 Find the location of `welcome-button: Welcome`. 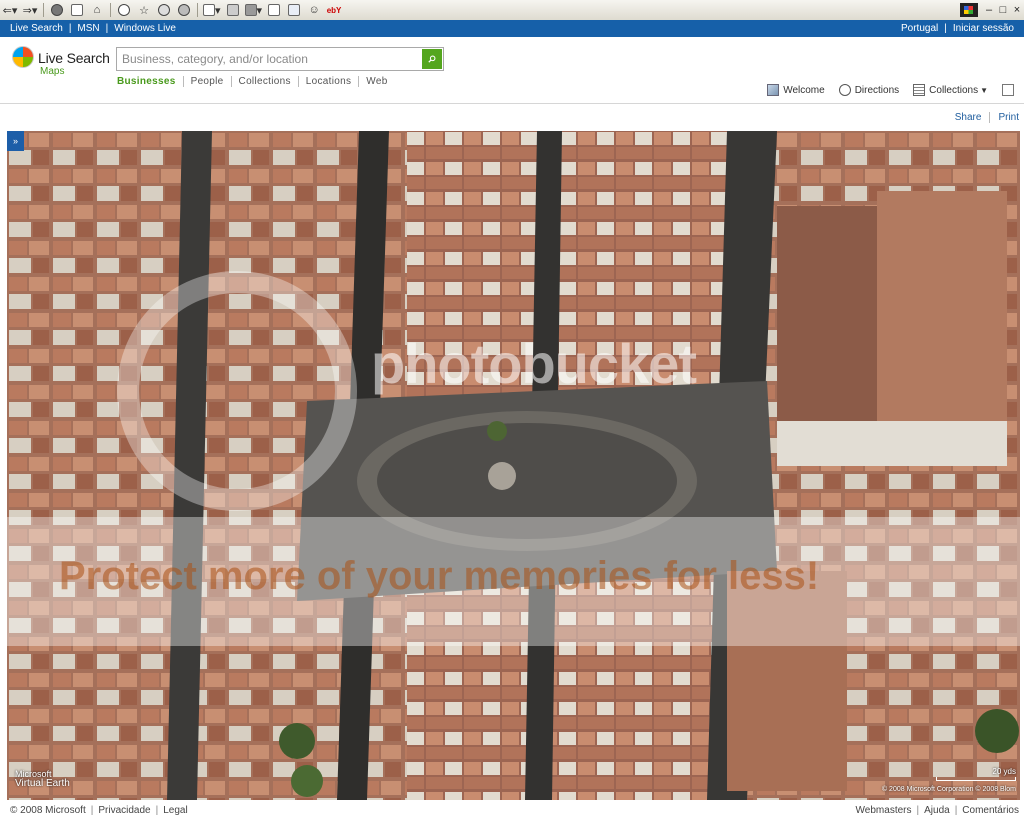

welcome-button: Welcome is located at coordinates (796, 90).